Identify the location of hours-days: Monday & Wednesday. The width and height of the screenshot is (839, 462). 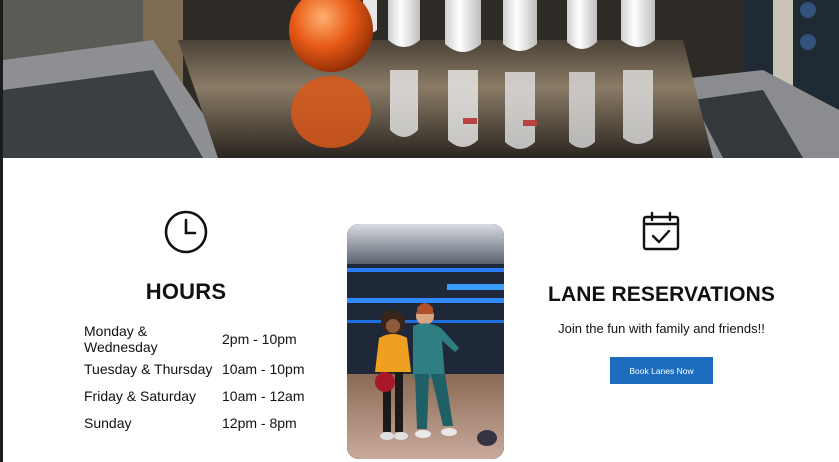
(121, 339).